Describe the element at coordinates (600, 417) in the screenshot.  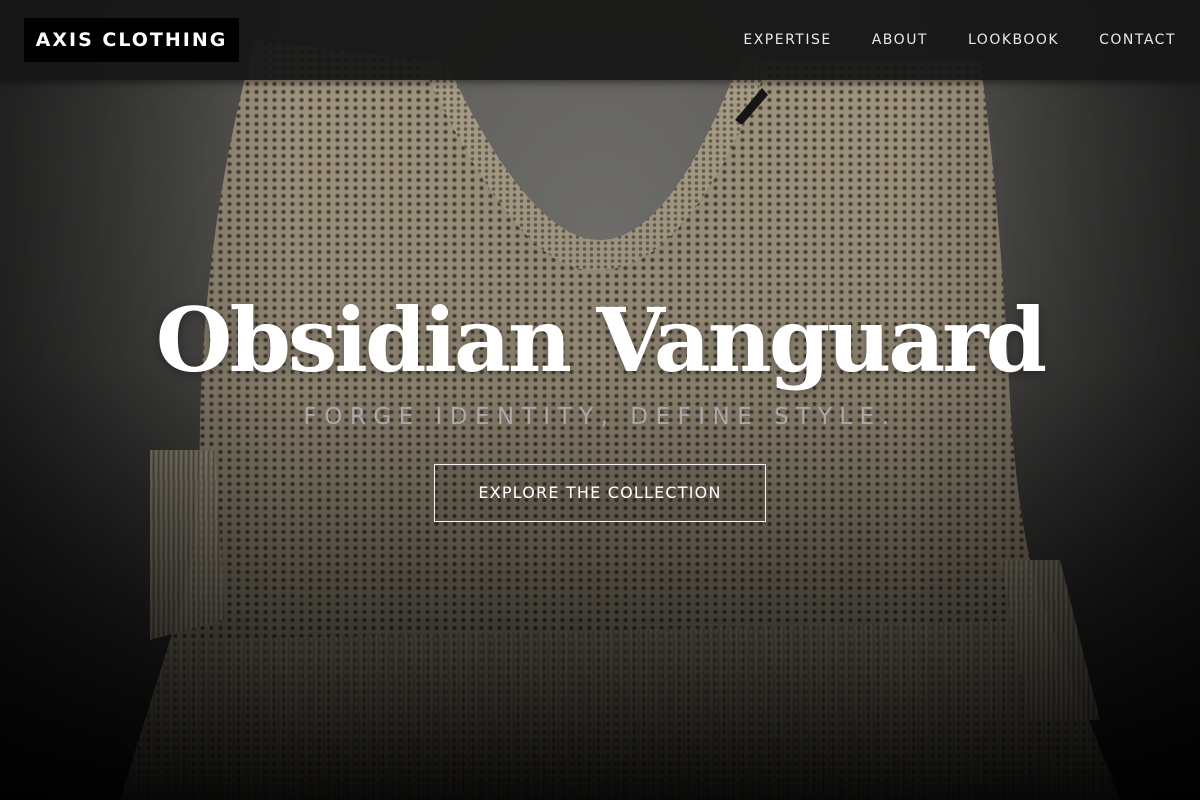
I see `hero-subtitle: FORGE IDENTITY, DEFINE STYLE.` at that location.